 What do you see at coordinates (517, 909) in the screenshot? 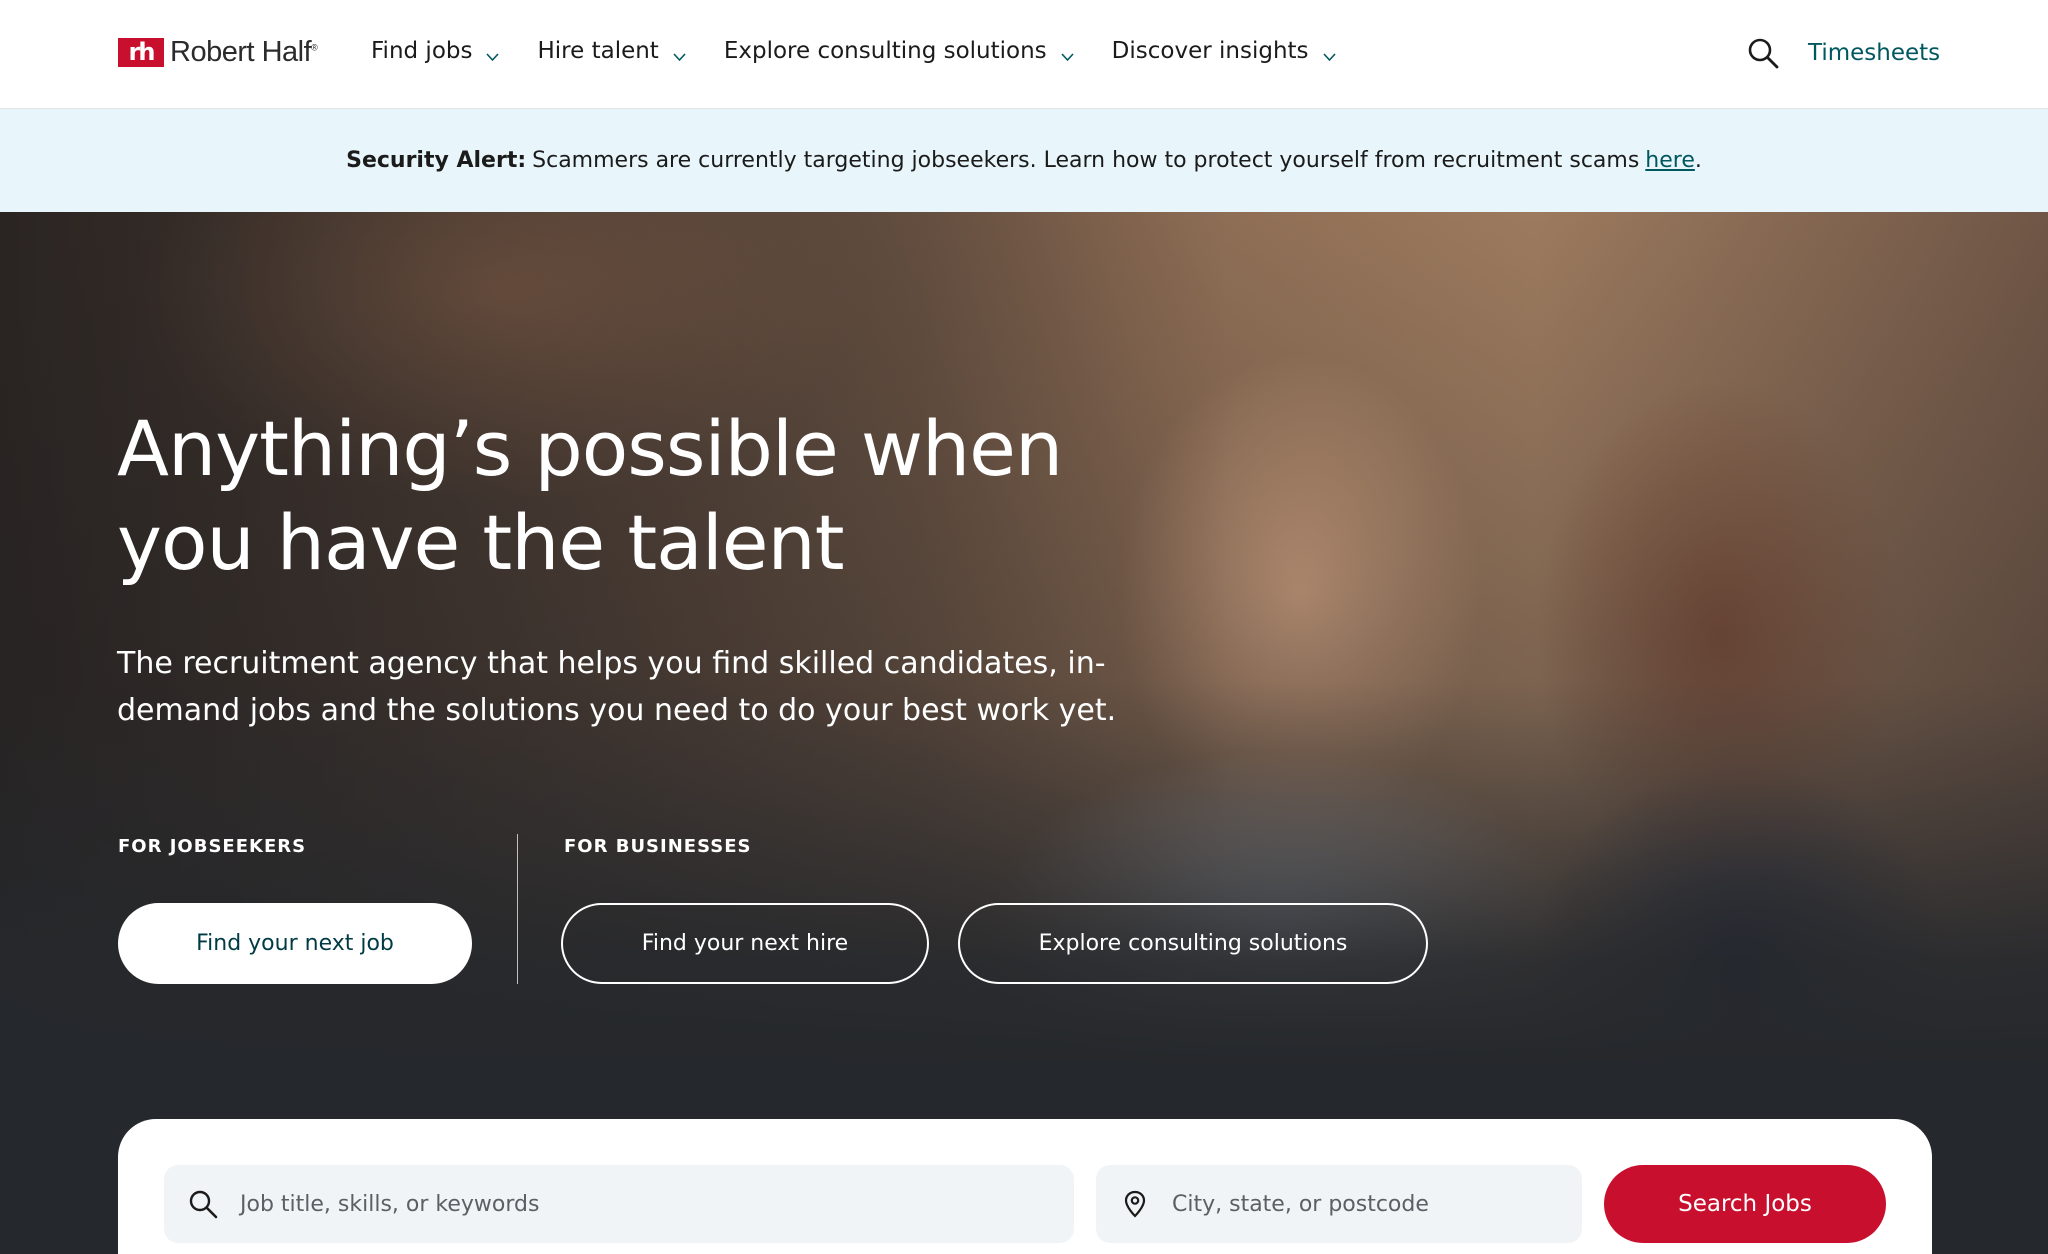
I see `segment-divider` at bounding box center [517, 909].